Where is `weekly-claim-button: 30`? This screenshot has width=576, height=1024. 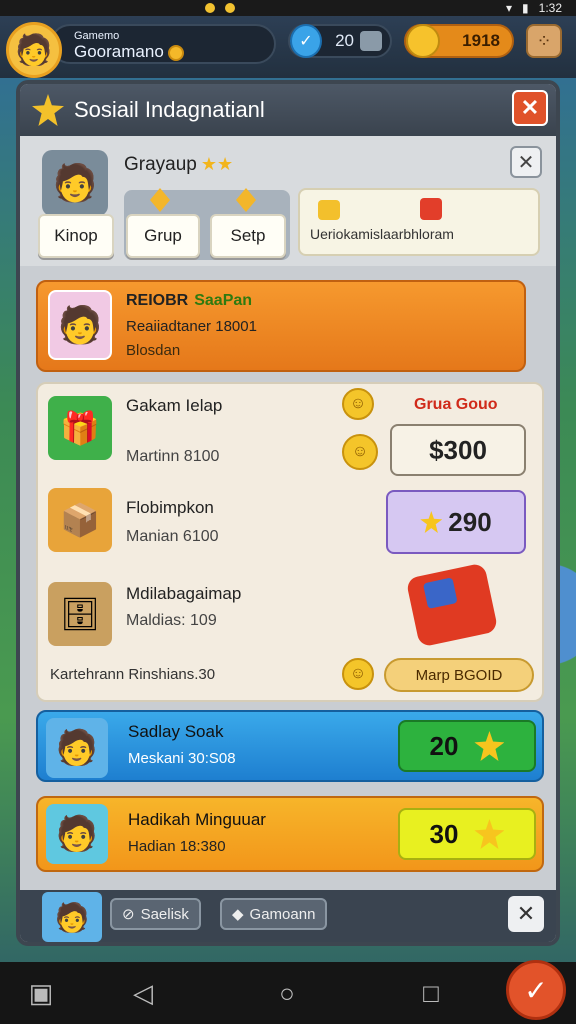
weekly-claim-button: 30 is located at coordinates (467, 834).